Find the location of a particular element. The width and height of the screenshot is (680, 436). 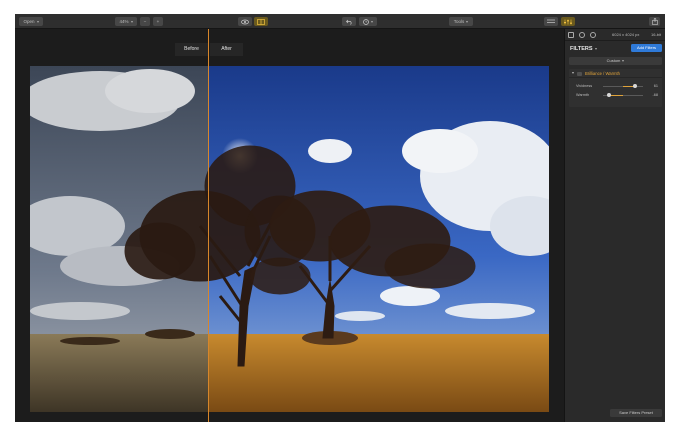

vividness-slider is located at coordinates (623, 86).